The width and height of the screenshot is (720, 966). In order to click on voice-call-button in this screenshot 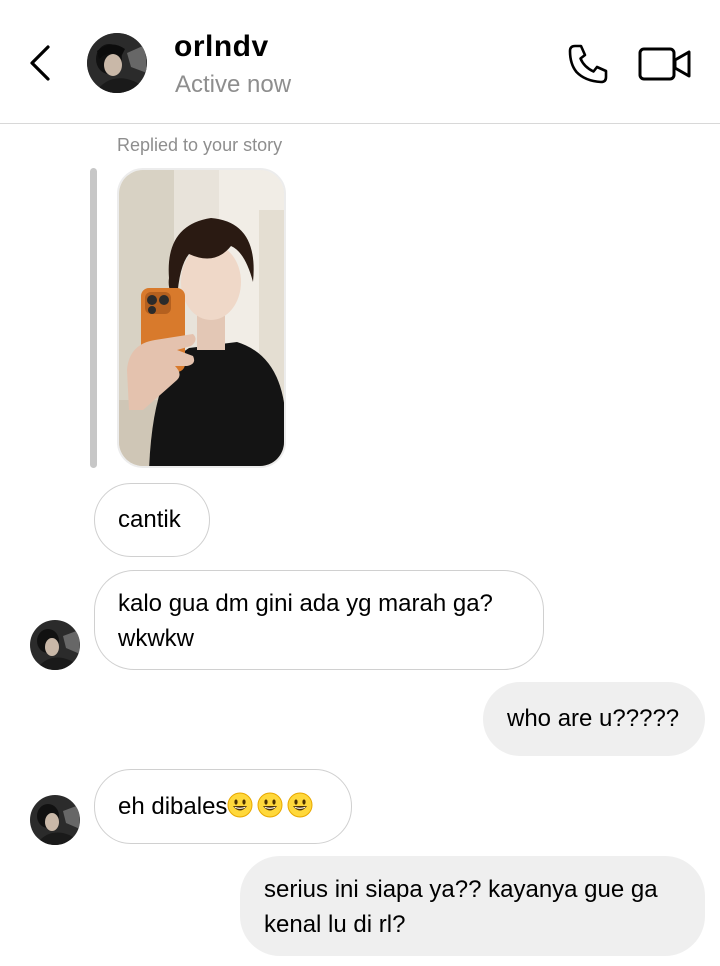, I will do `click(588, 64)`.